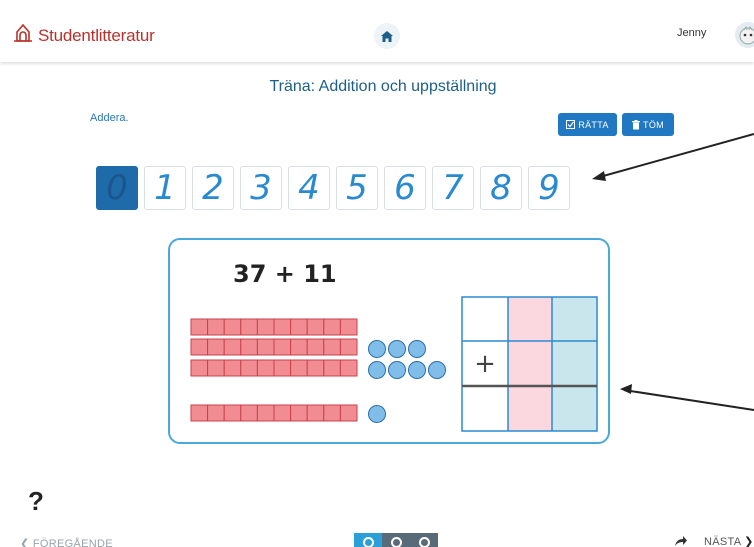 This screenshot has width=754, height=547. Describe the element at coordinates (722, 541) in the screenshot. I see `next-label: NÄSTA` at that location.